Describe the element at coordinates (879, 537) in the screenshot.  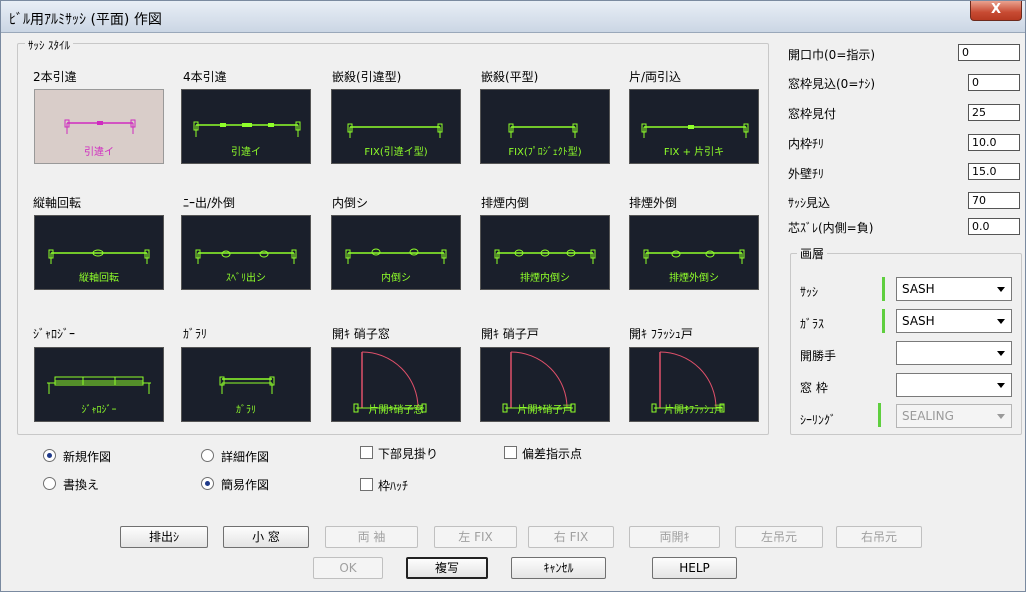
I see `right-hinge-button: 右吊元` at that location.